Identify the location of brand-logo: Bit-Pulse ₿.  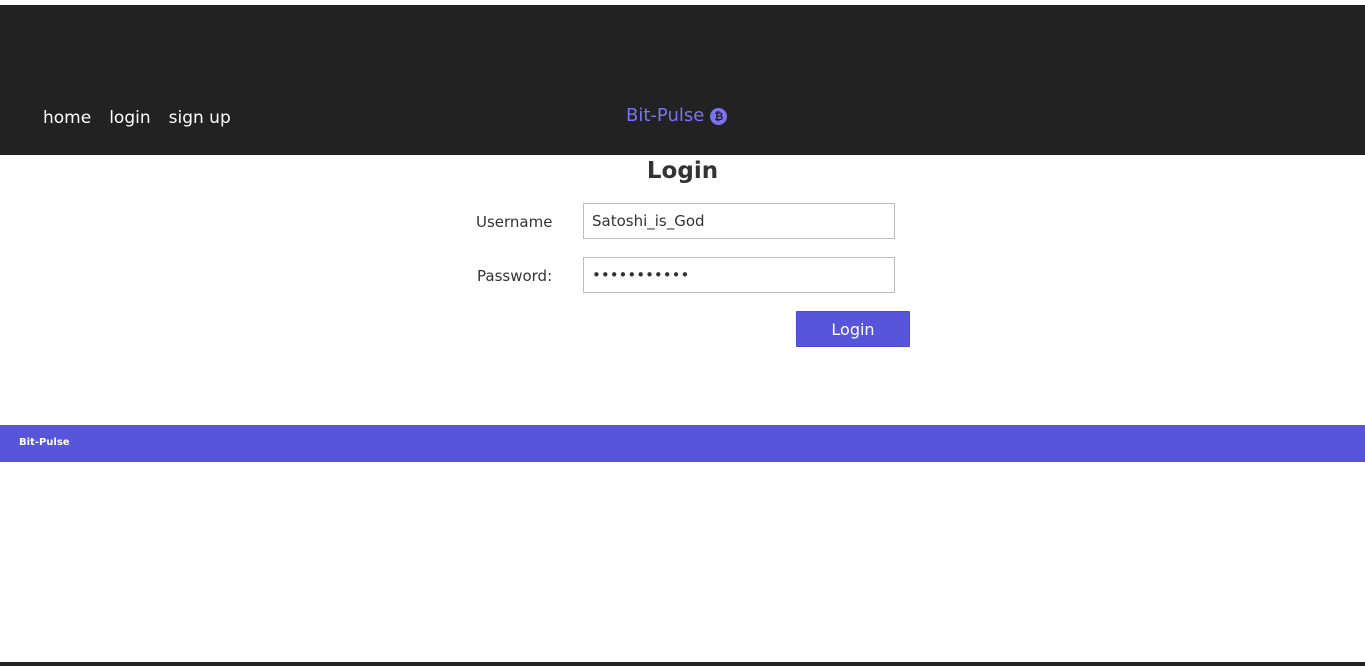
(677, 116).